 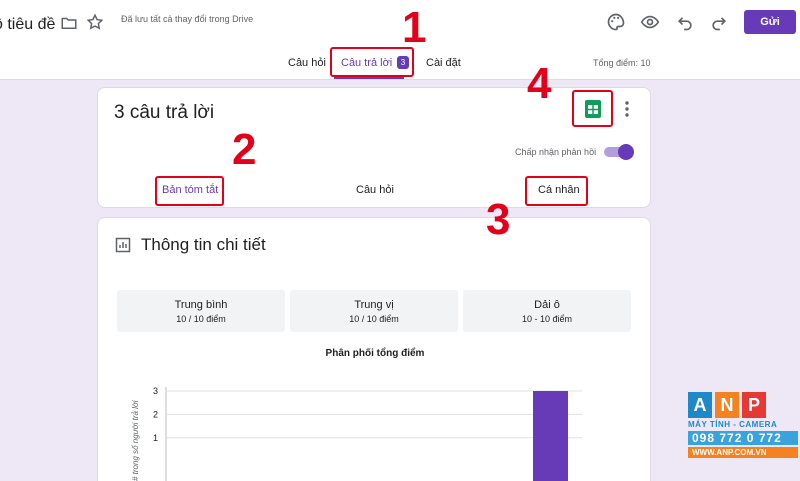 I want to click on undo-icon, so click(x=685, y=22).